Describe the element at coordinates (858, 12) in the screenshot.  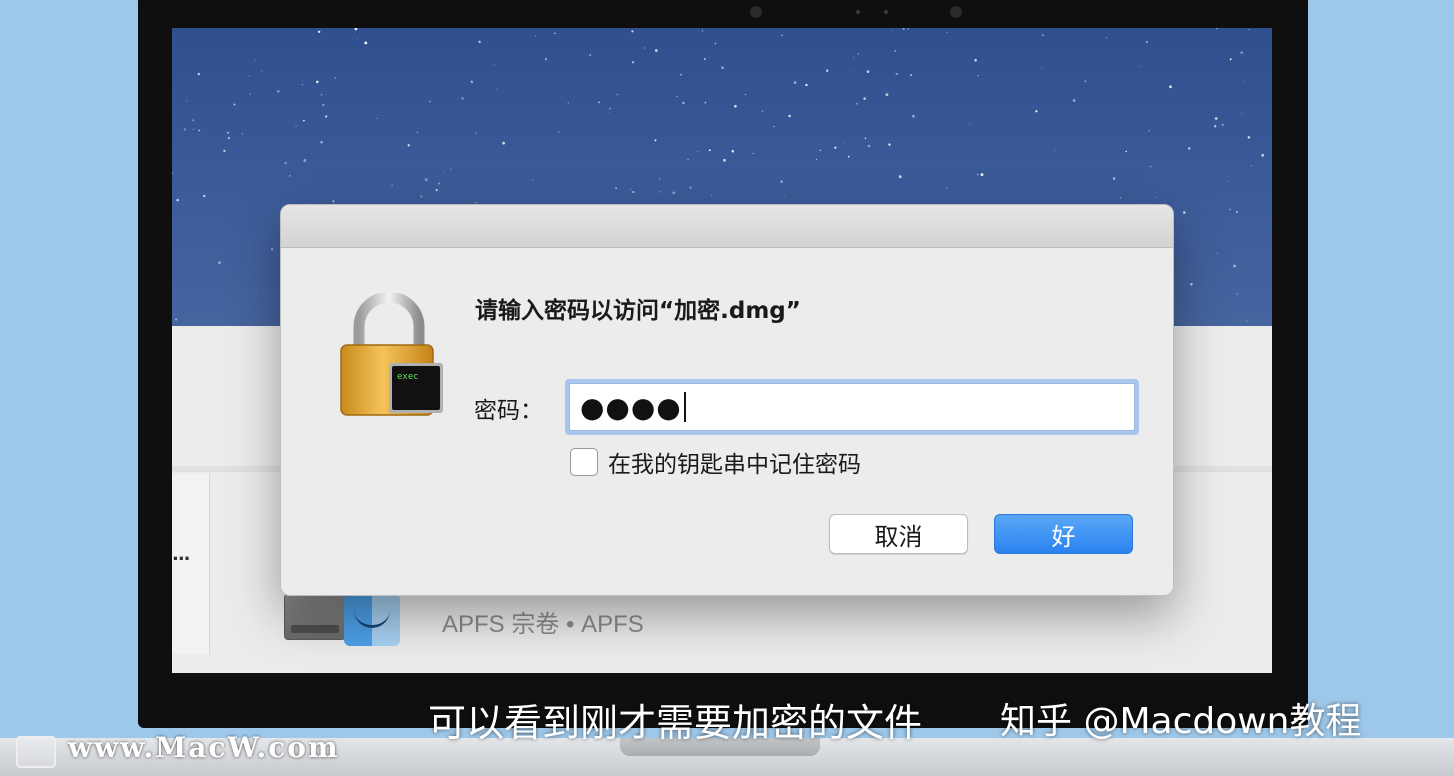
I see `sensor-dot` at that location.